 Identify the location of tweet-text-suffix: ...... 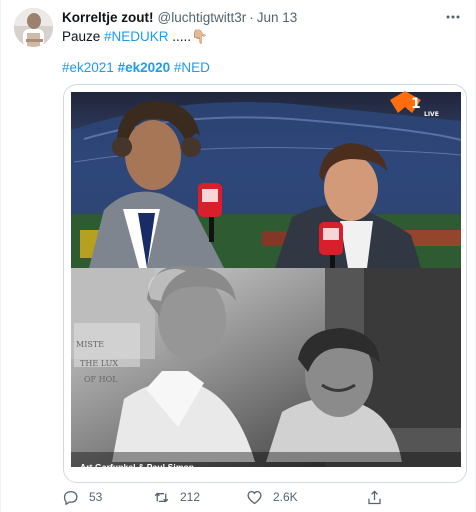
(180, 36).